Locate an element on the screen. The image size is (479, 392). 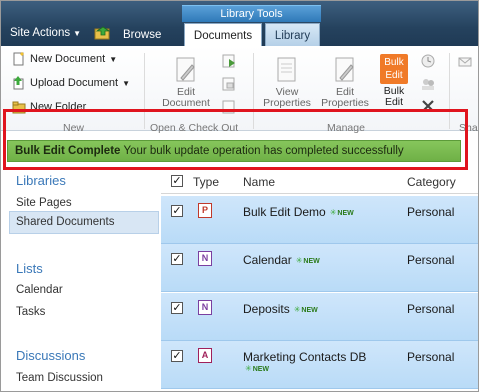
view-properties-icon is located at coordinates (286, 69).